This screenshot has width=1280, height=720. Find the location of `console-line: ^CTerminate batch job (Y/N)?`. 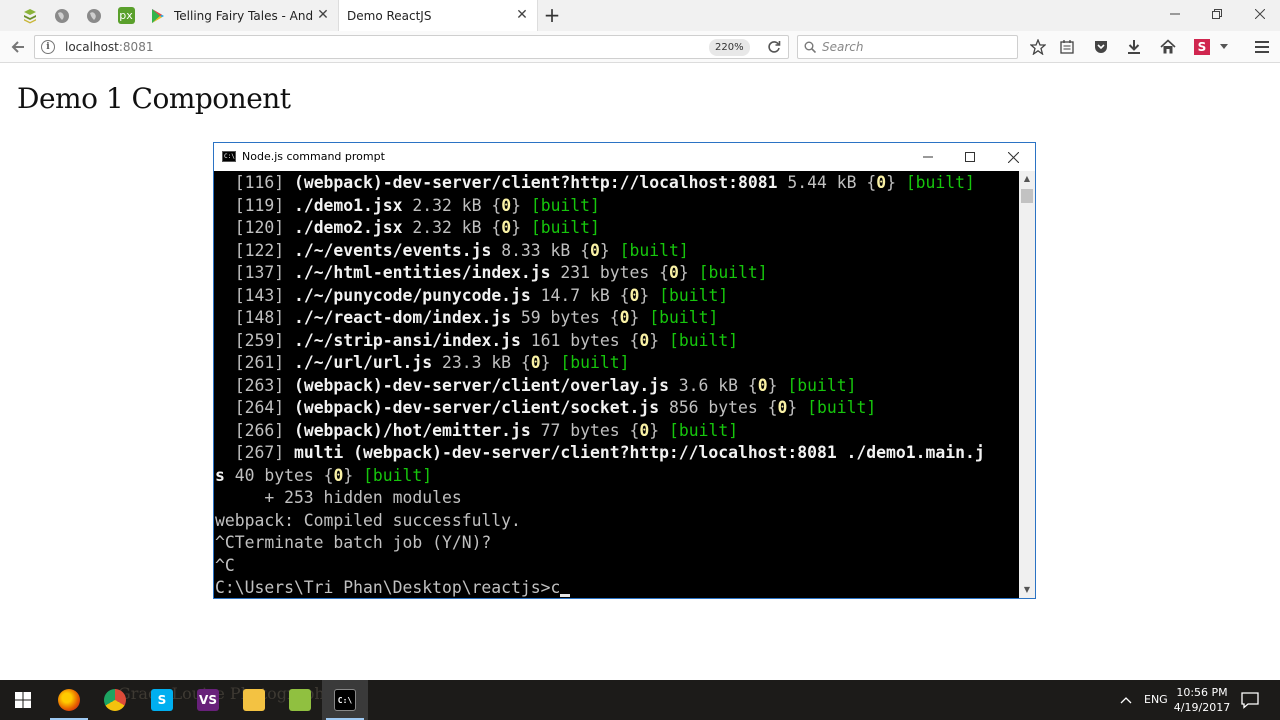

console-line: ^CTerminate batch job (Y/N)? is located at coordinates (617, 543).